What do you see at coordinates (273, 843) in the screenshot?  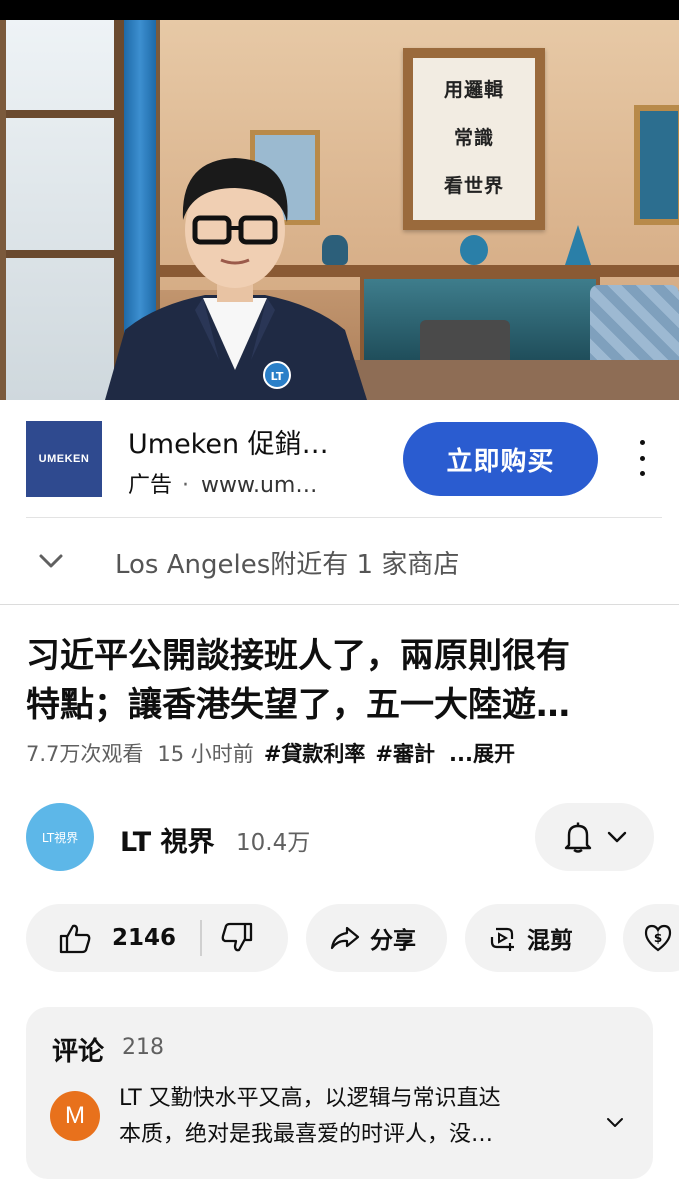 I see `subscriber-count: 10.4万` at bounding box center [273, 843].